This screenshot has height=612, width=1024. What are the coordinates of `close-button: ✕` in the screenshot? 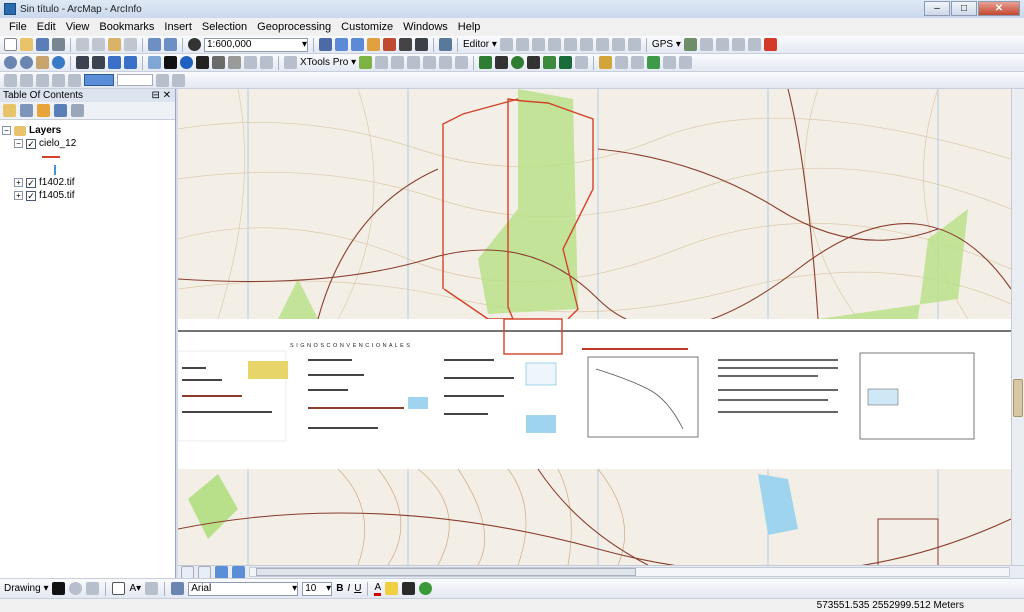 It's located at (999, 8).